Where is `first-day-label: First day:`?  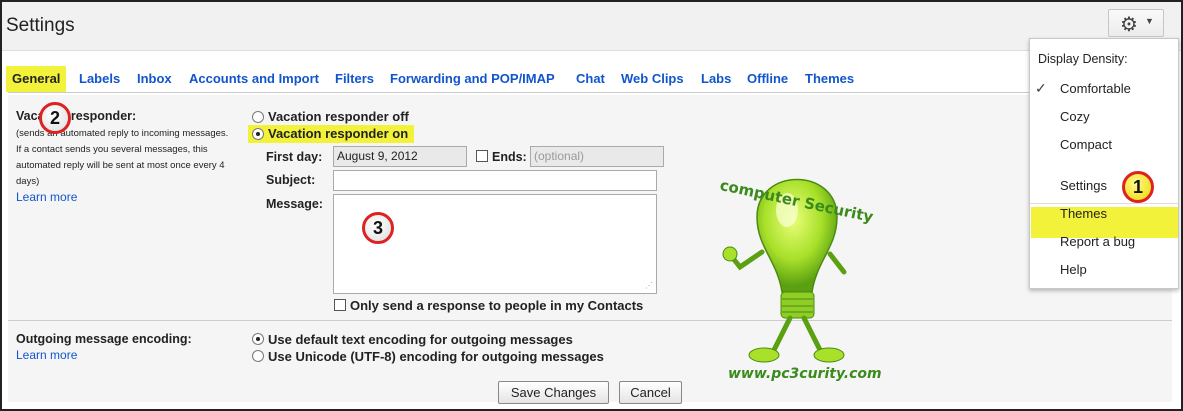 first-day-label: First day: is located at coordinates (294, 157).